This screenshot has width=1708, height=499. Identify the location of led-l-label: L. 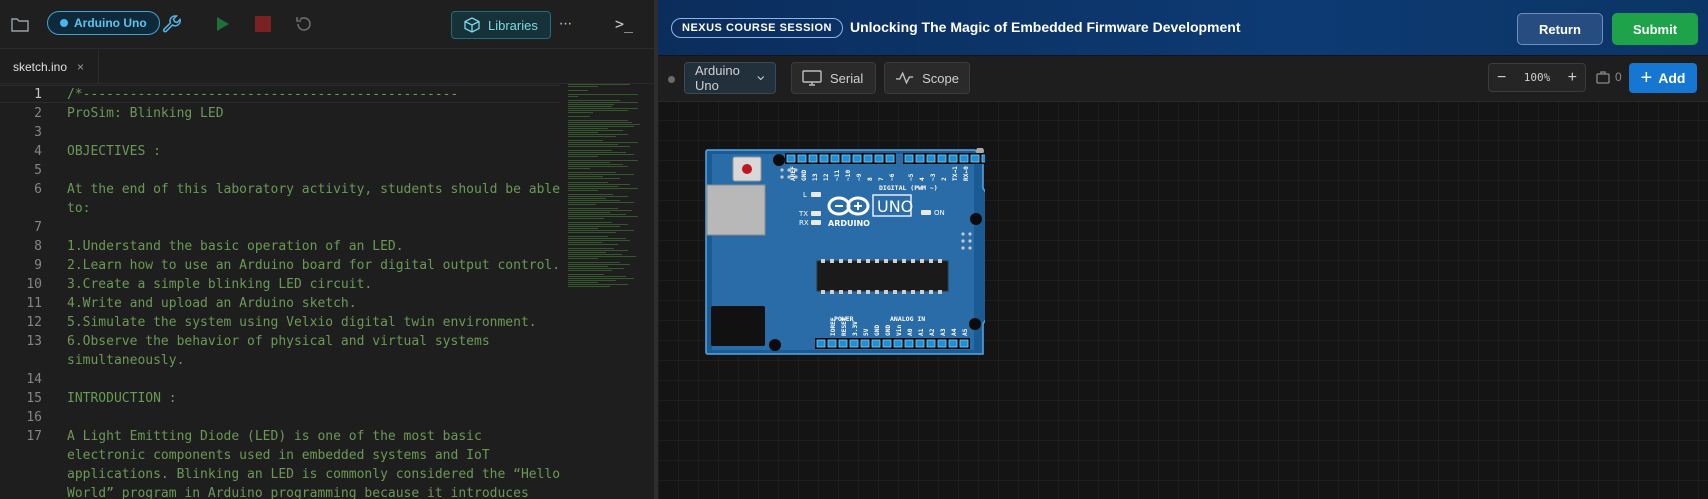
(805, 195).